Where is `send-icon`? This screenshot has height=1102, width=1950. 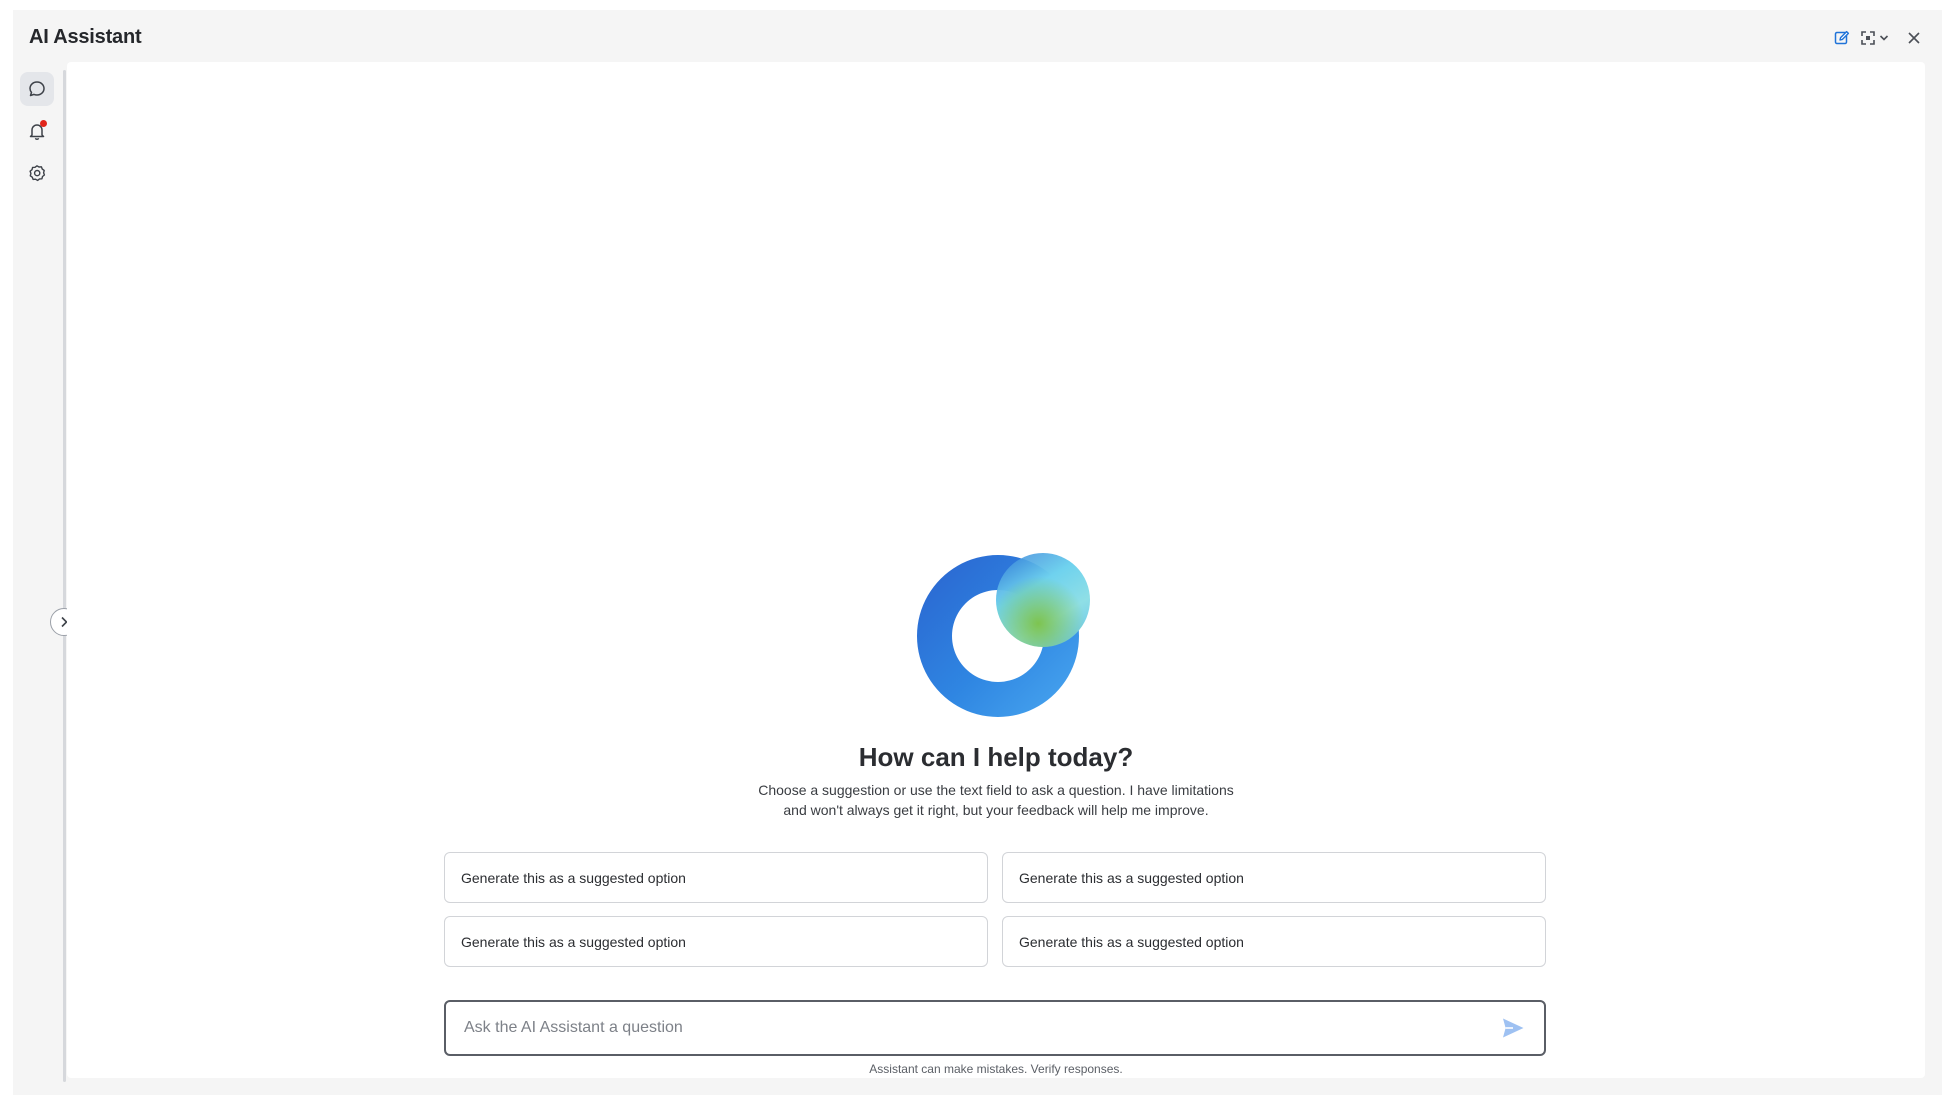 send-icon is located at coordinates (1513, 1028).